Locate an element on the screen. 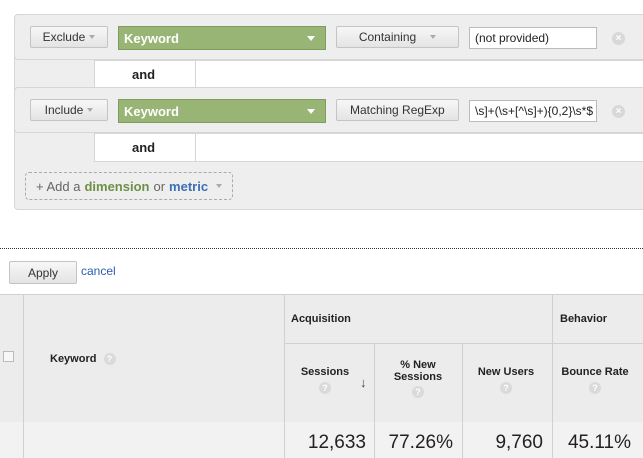 This screenshot has width=643, height=458. filter-value-input-2: \s]+(\s+[^\s]+){0,2}\s*$ is located at coordinates (533, 111).